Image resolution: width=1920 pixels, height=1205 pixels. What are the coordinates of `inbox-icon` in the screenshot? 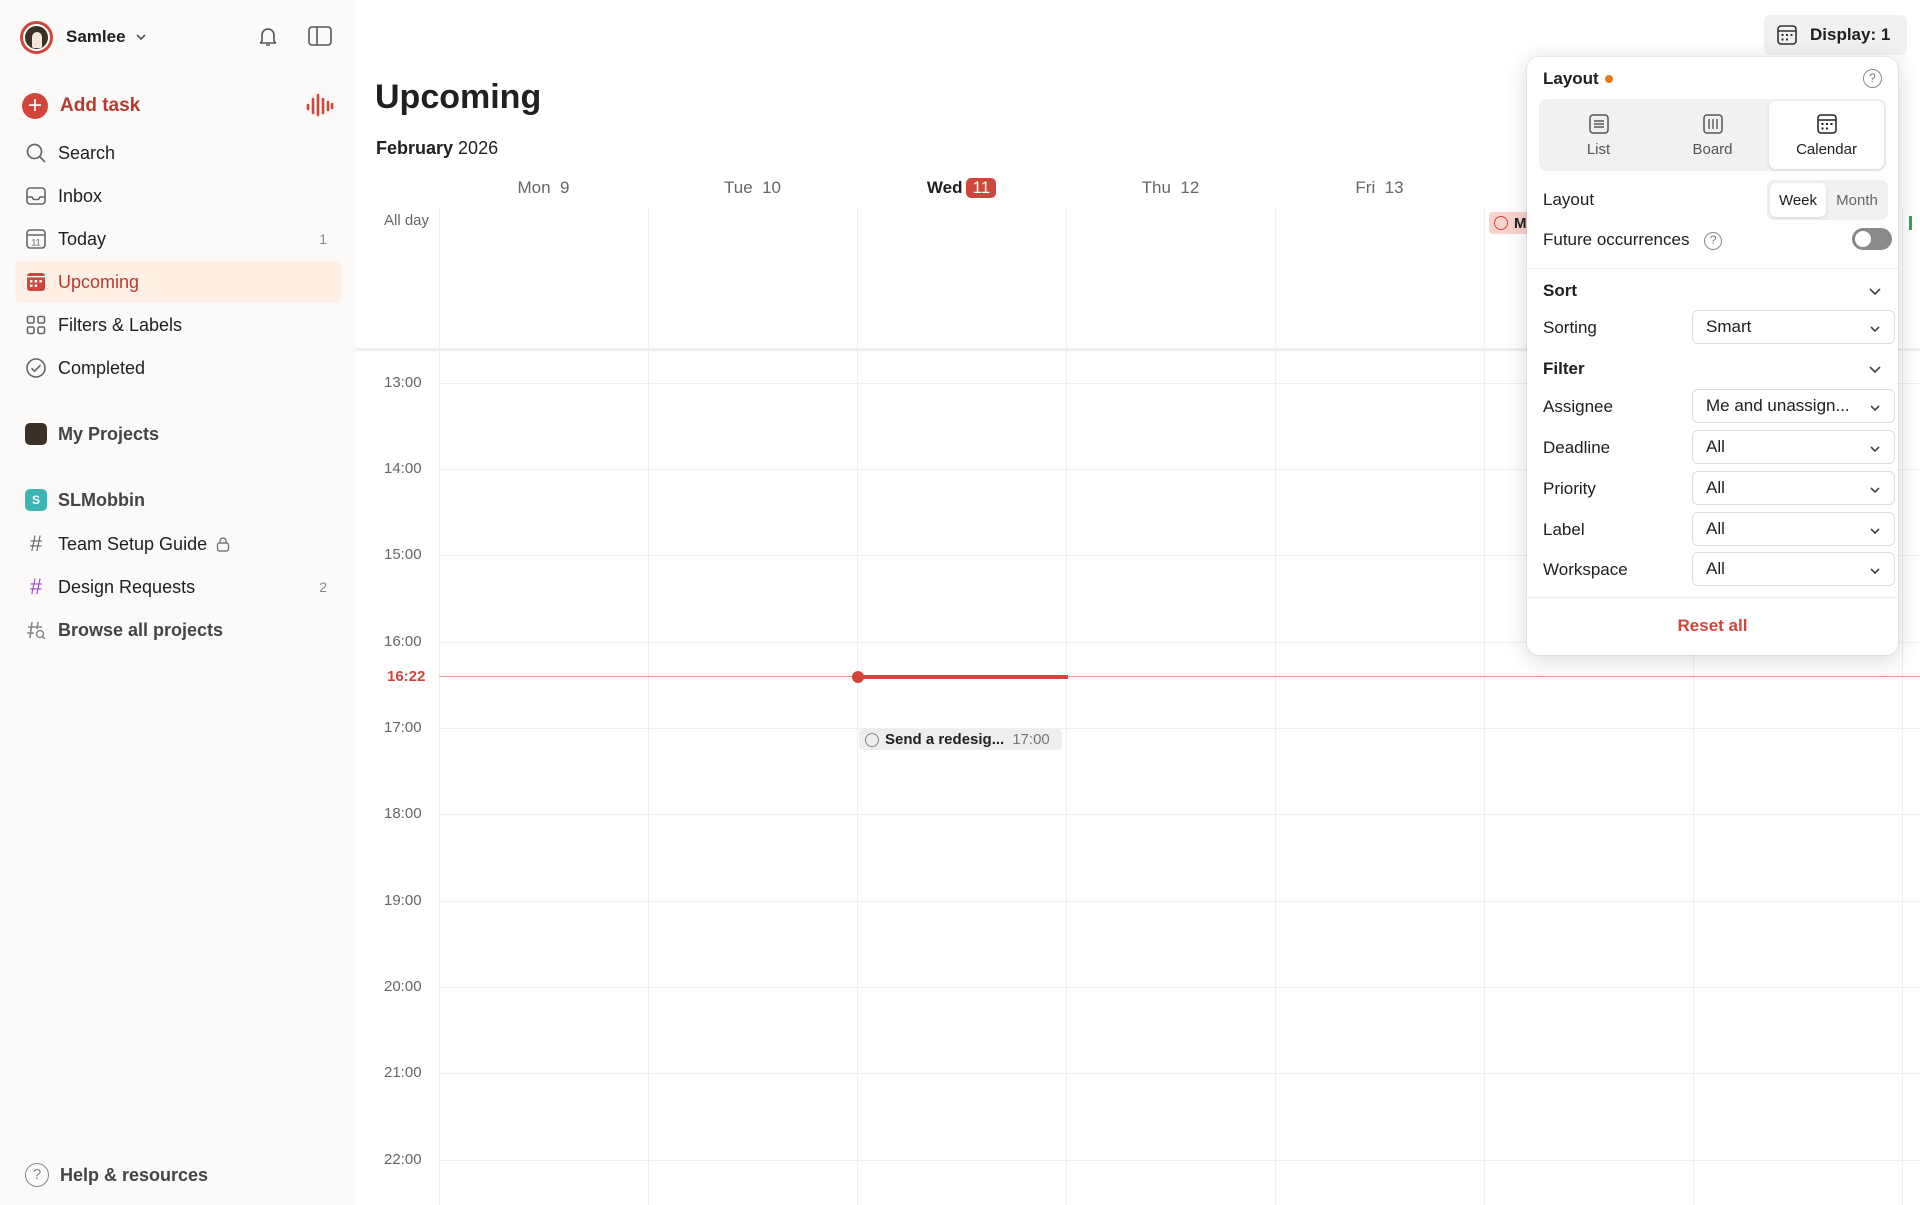 It's located at (36, 196).